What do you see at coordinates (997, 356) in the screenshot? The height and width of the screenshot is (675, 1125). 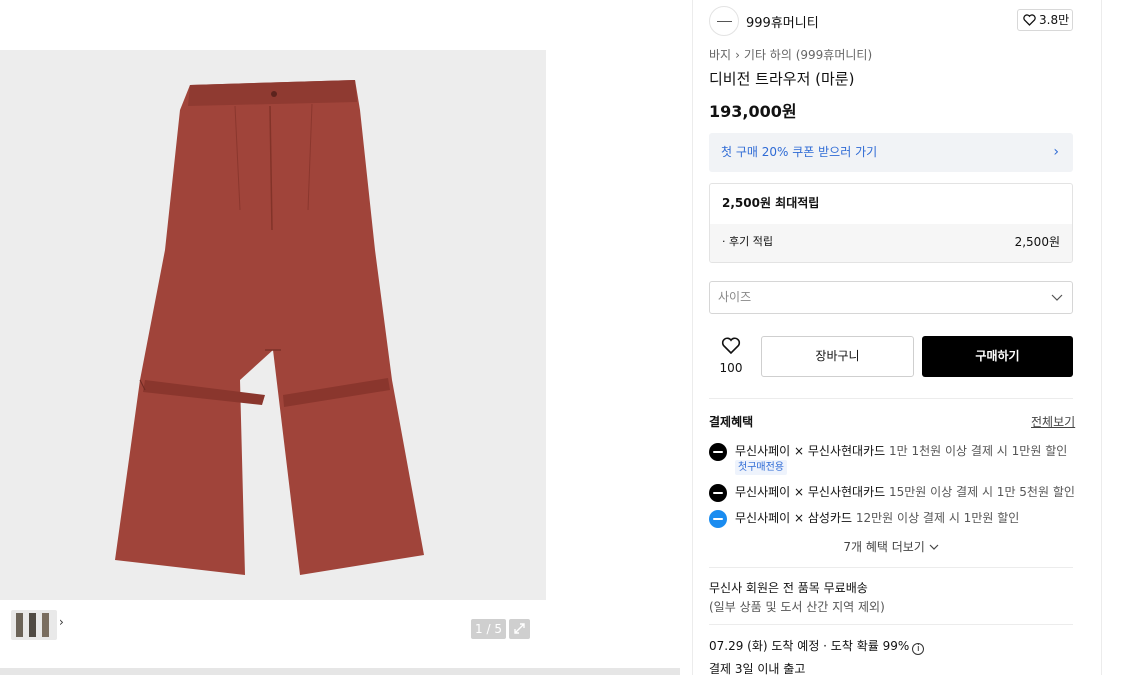 I see `buy-now-button: 구매하기` at bounding box center [997, 356].